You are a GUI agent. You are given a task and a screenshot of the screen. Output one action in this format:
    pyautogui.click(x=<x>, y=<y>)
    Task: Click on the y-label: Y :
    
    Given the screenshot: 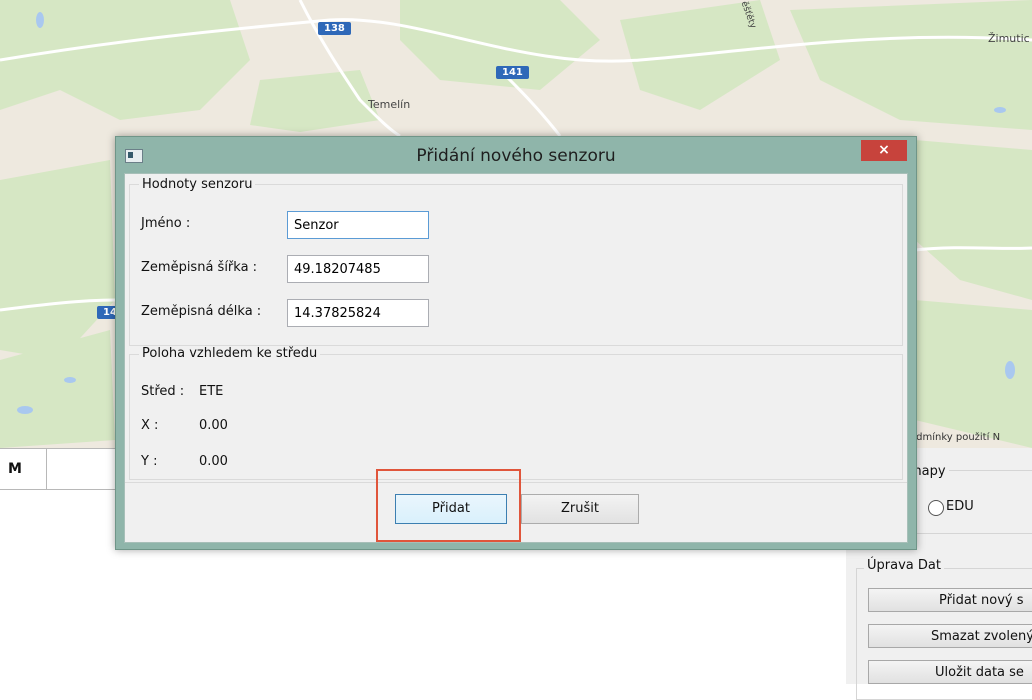 What is the action you would take?
    pyautogui.click(x=149, y=461)
    